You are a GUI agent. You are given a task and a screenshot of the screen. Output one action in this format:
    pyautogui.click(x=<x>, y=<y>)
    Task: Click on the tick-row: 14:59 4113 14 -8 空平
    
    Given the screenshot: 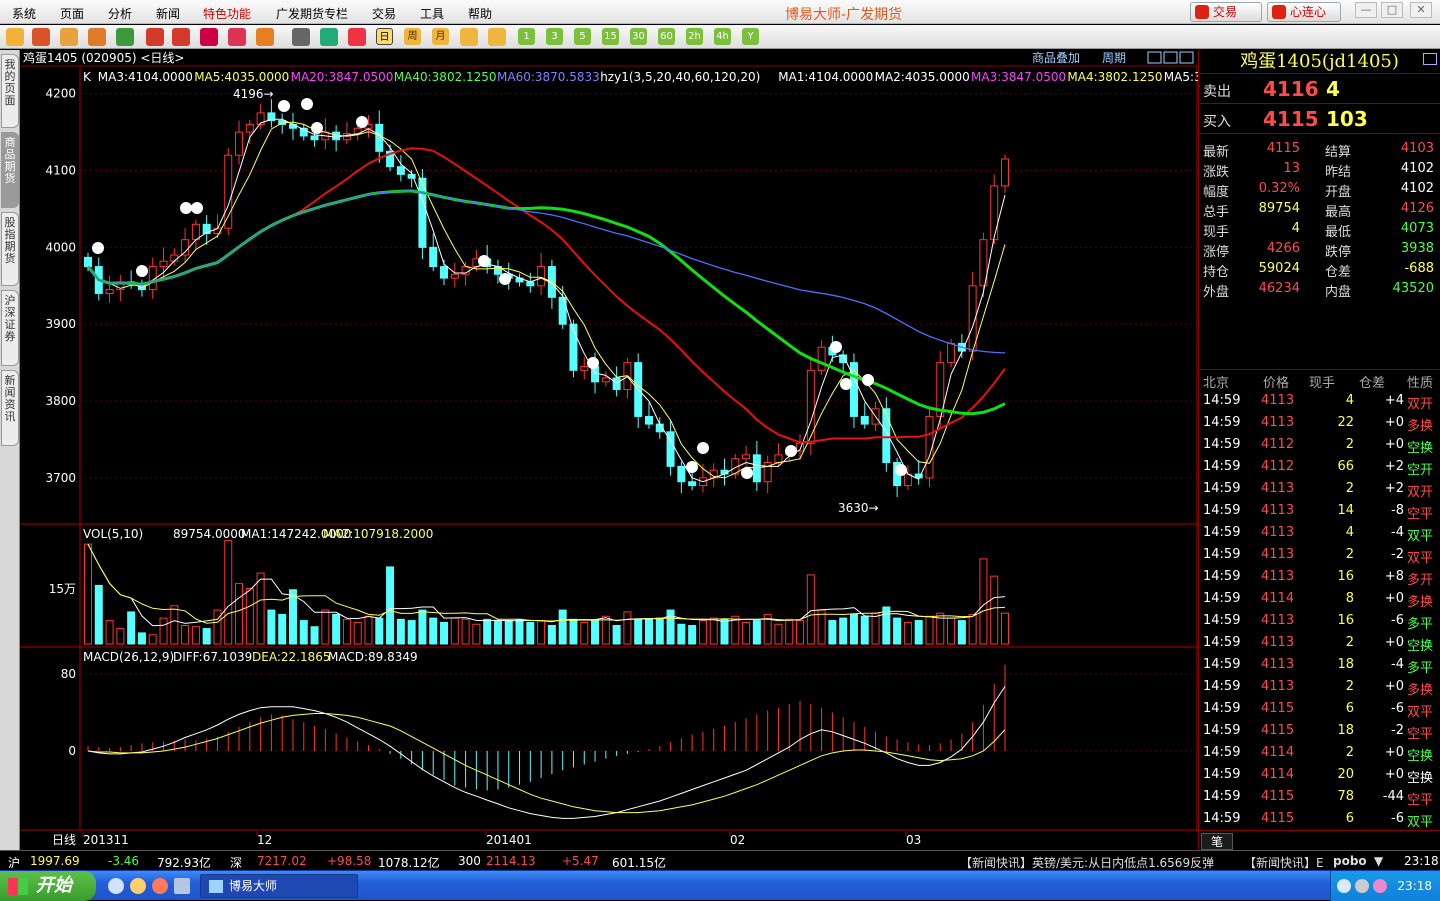 What is the action you would take?
    pyautogui.click(x=1319, y=511)
    